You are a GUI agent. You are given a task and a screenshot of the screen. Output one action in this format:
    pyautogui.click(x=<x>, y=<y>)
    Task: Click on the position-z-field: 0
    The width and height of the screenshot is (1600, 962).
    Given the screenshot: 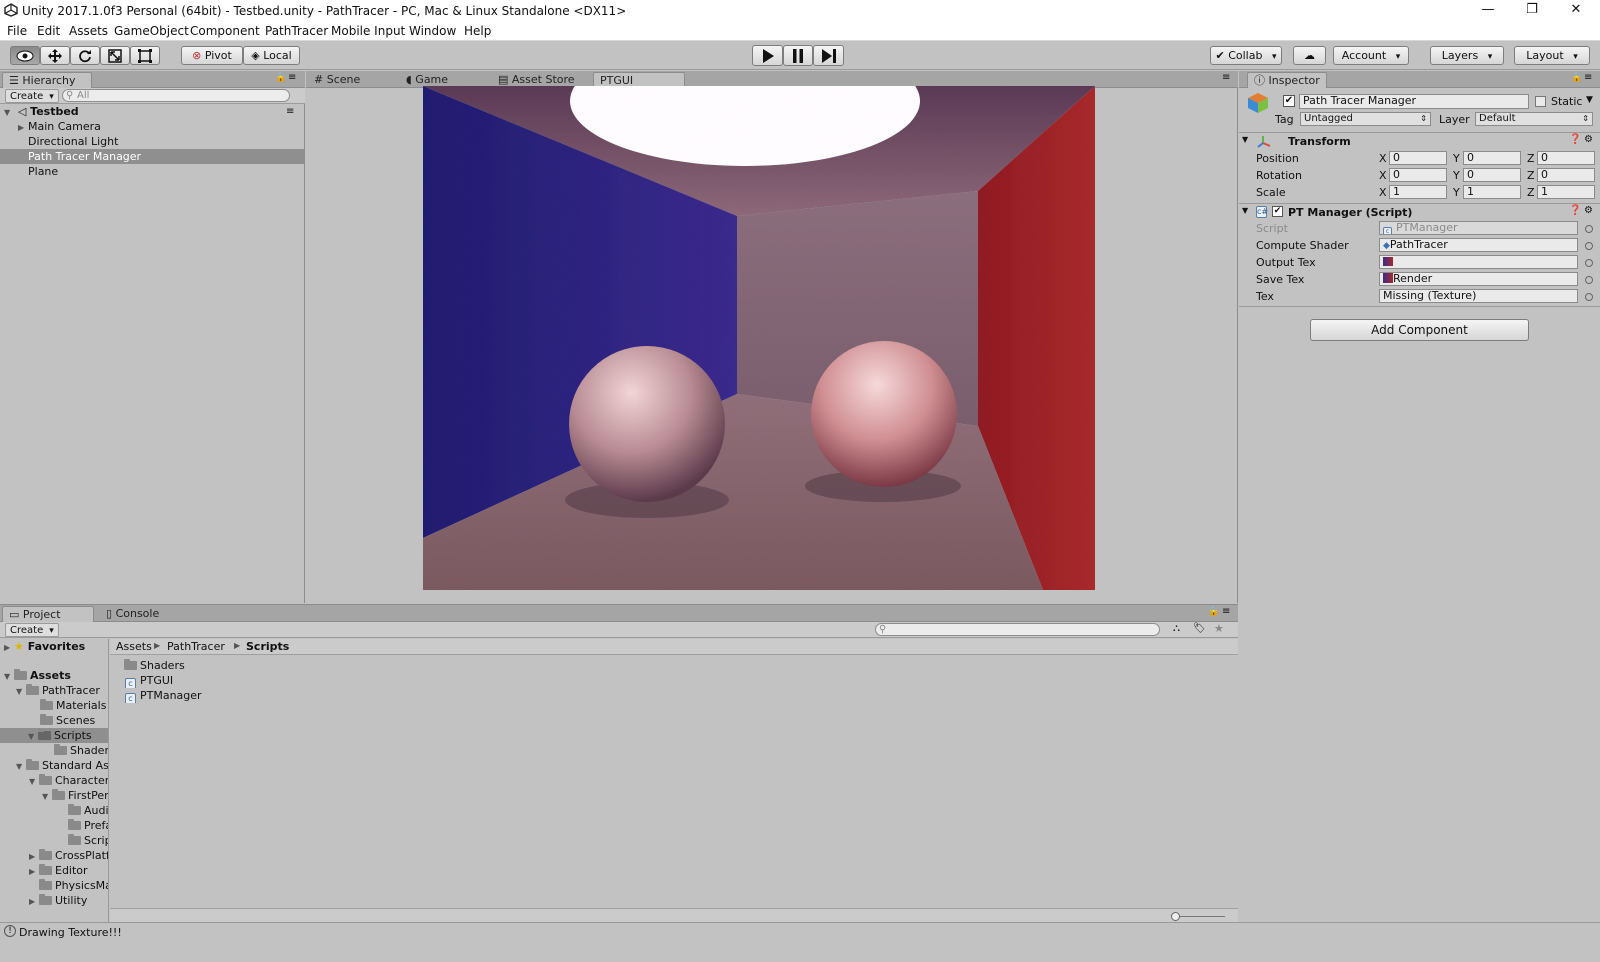 What is the action you would take?
    pyautogui.click(x=1566, y=158)
    